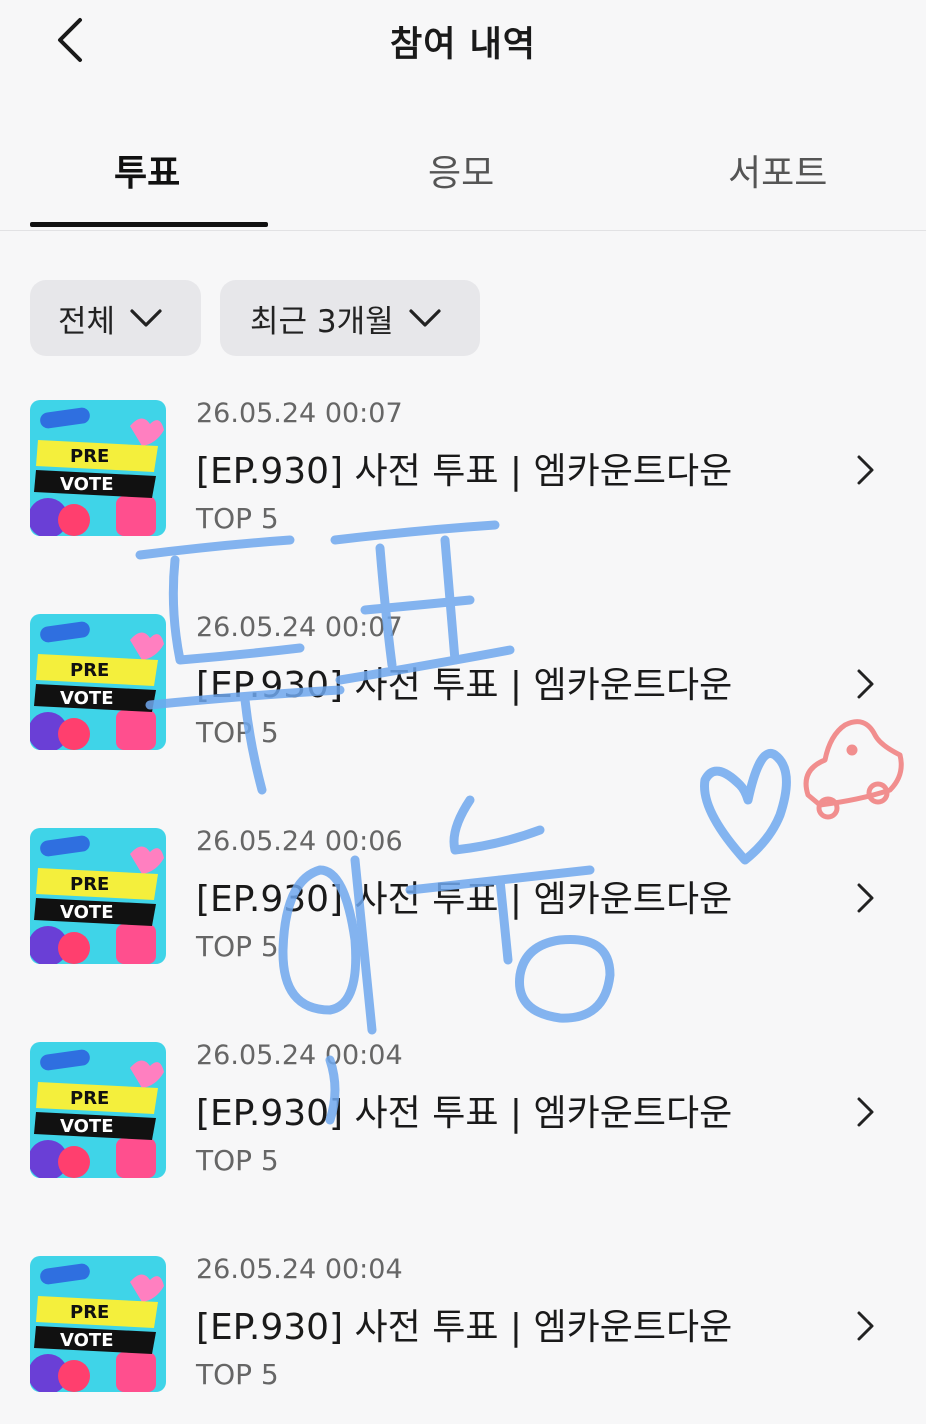  Describe the element at coordinates (149, 224) in the screenshot. I see `active-tab-indicator` at that location.